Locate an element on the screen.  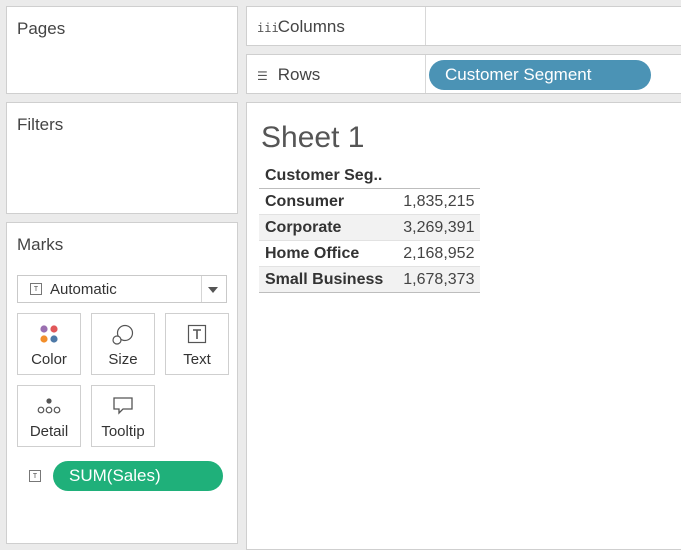
table-header-row: Customer Seg.. is located at coordinates (370, 176).